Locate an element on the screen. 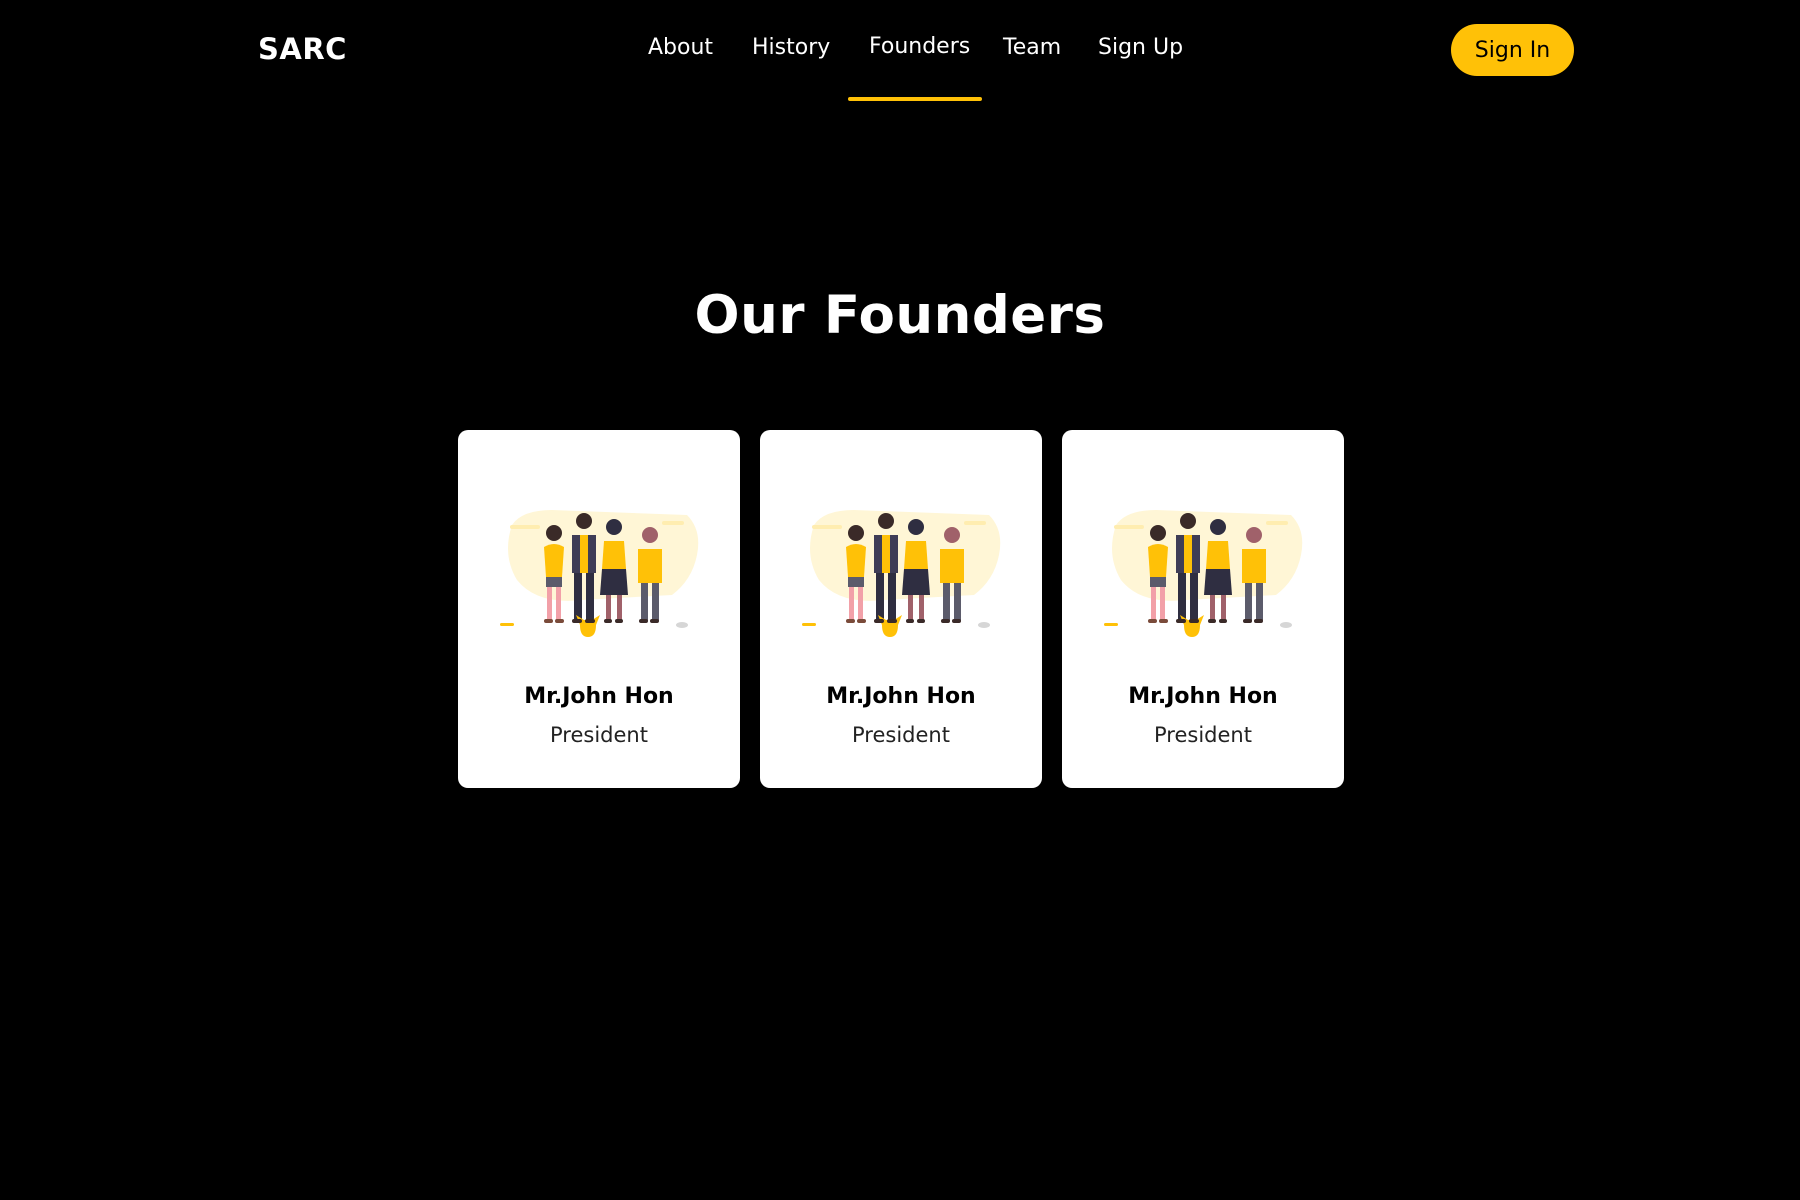 The height and width of the screenshot is (1200, 1800). nav-item-founders: Founders is located at coordinates (919, 46).